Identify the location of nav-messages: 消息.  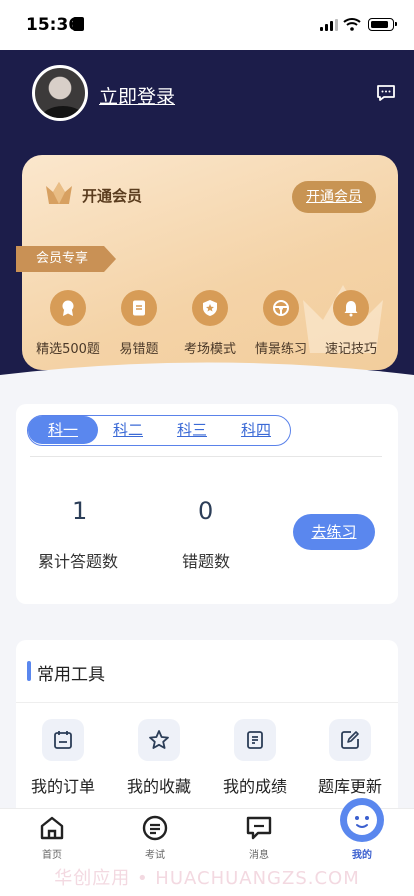
(259, 837).